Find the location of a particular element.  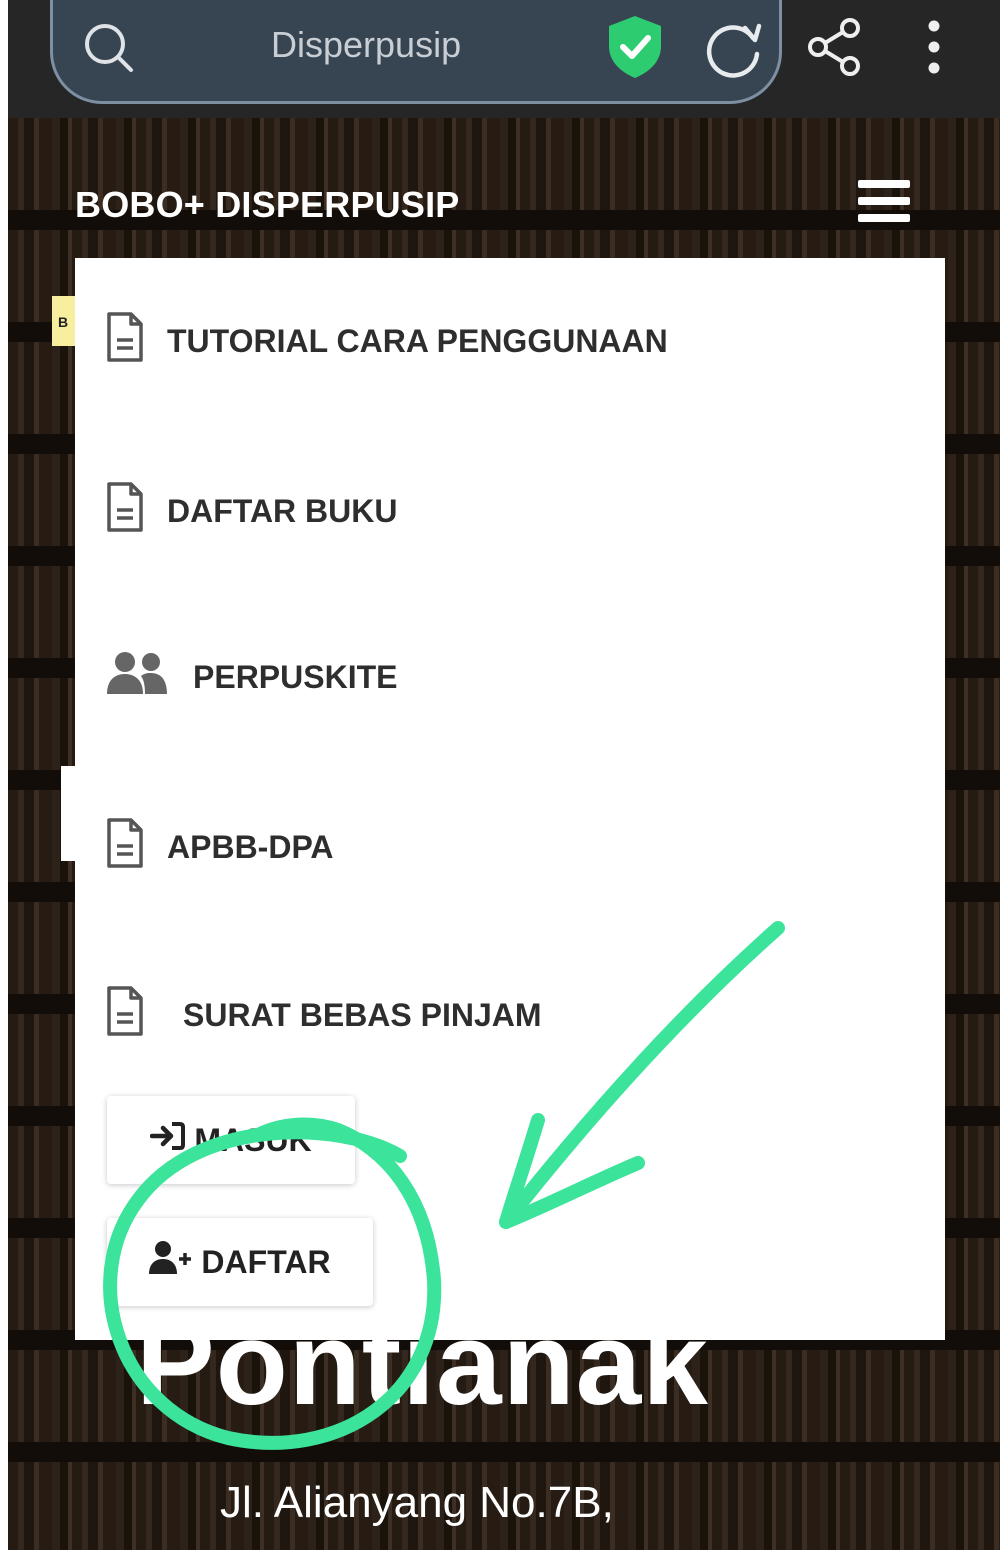

menu-item-tutorial: TUTORIAL CARA PENGGUNAAN is located at coordinates (386, 341).